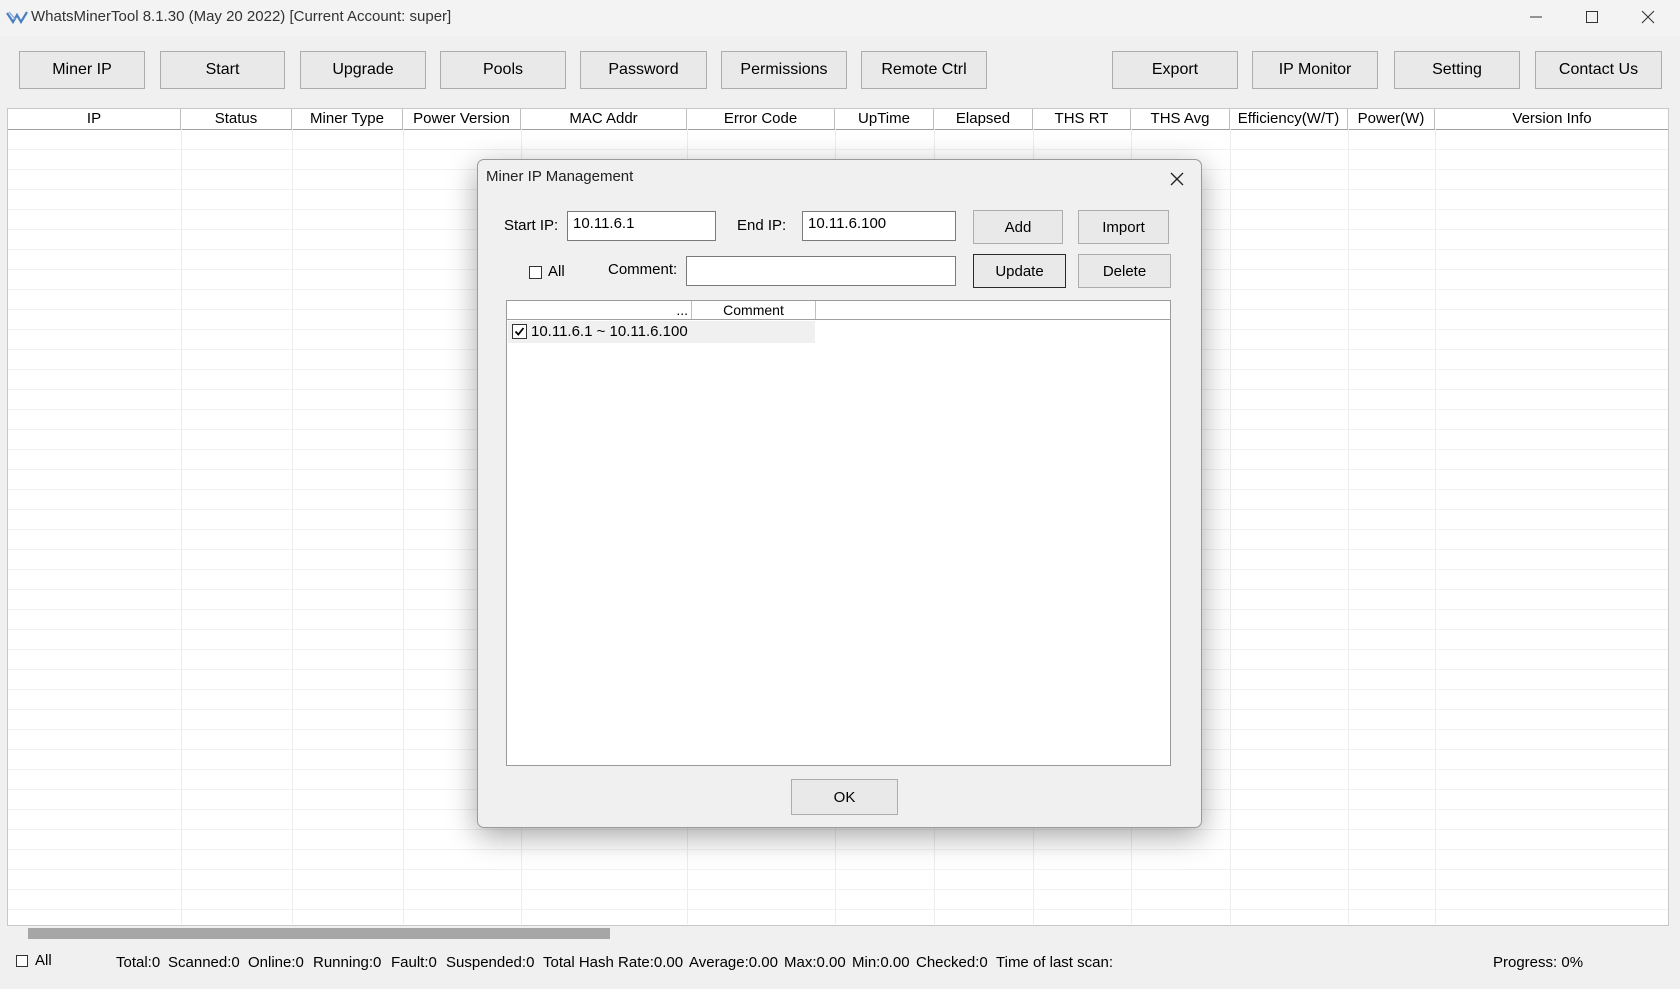 This screenshot has width=1680, height=989. Describe the element at coordinates (1124, 271) in the screenshot. I see `delete-button: Delete` at that location.